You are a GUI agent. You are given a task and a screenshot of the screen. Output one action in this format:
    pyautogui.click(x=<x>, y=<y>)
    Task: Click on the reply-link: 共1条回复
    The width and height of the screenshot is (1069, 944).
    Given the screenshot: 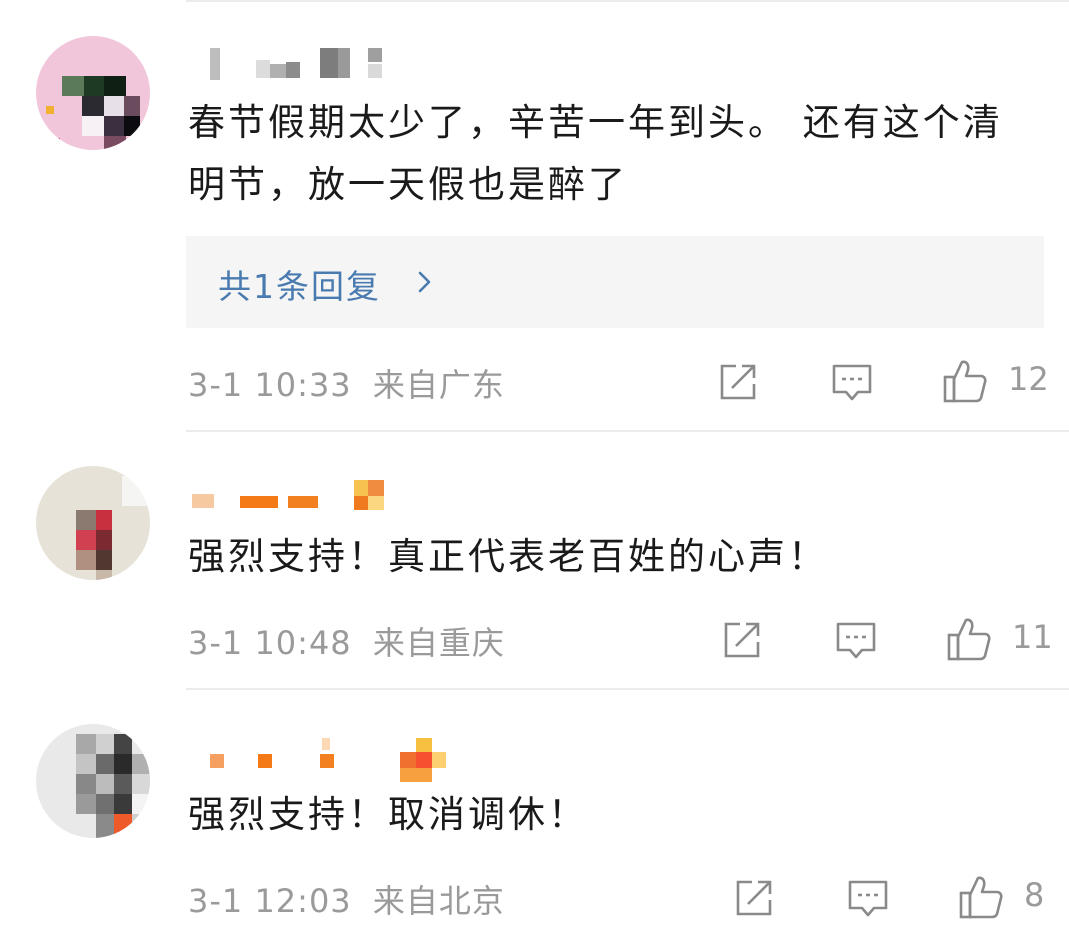 What is the action you would take?
    pyautogui.click(x=299, y=284)
    